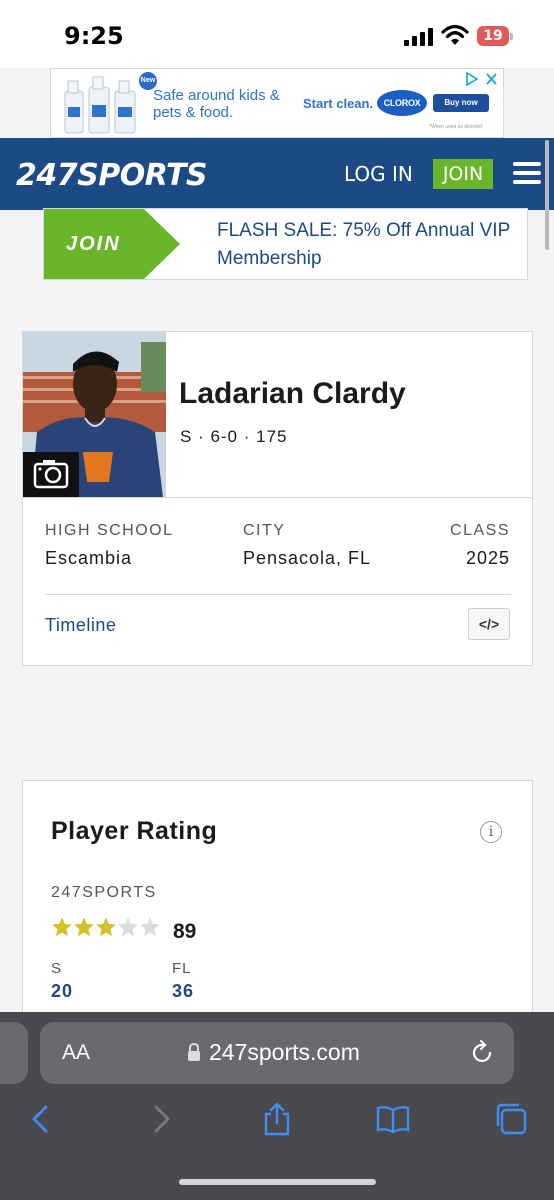 The image size is (554, 1200). I want to click on tabs-icon, so click(511, 1119).